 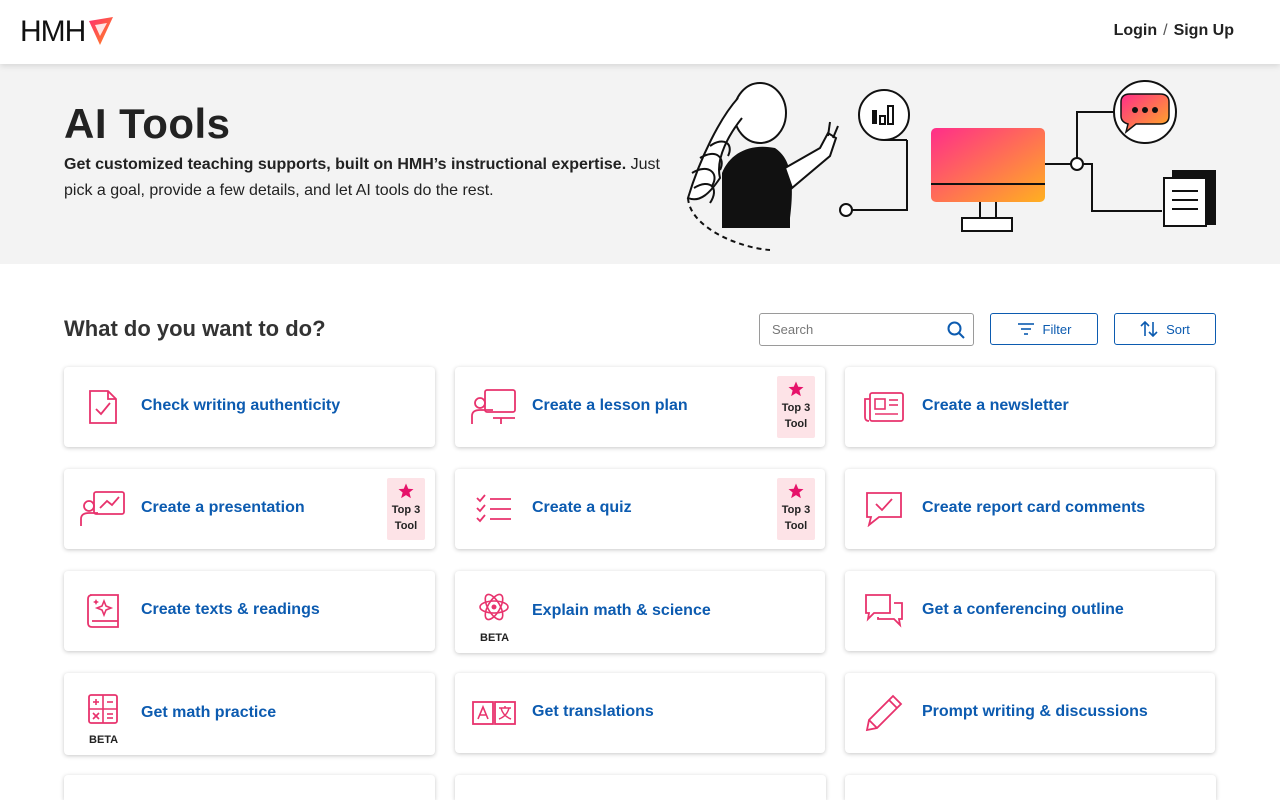 What do you see at coordinates (494, 509) in the screenshot?
I see `checklist-icon` at bounding box center [494, 509].